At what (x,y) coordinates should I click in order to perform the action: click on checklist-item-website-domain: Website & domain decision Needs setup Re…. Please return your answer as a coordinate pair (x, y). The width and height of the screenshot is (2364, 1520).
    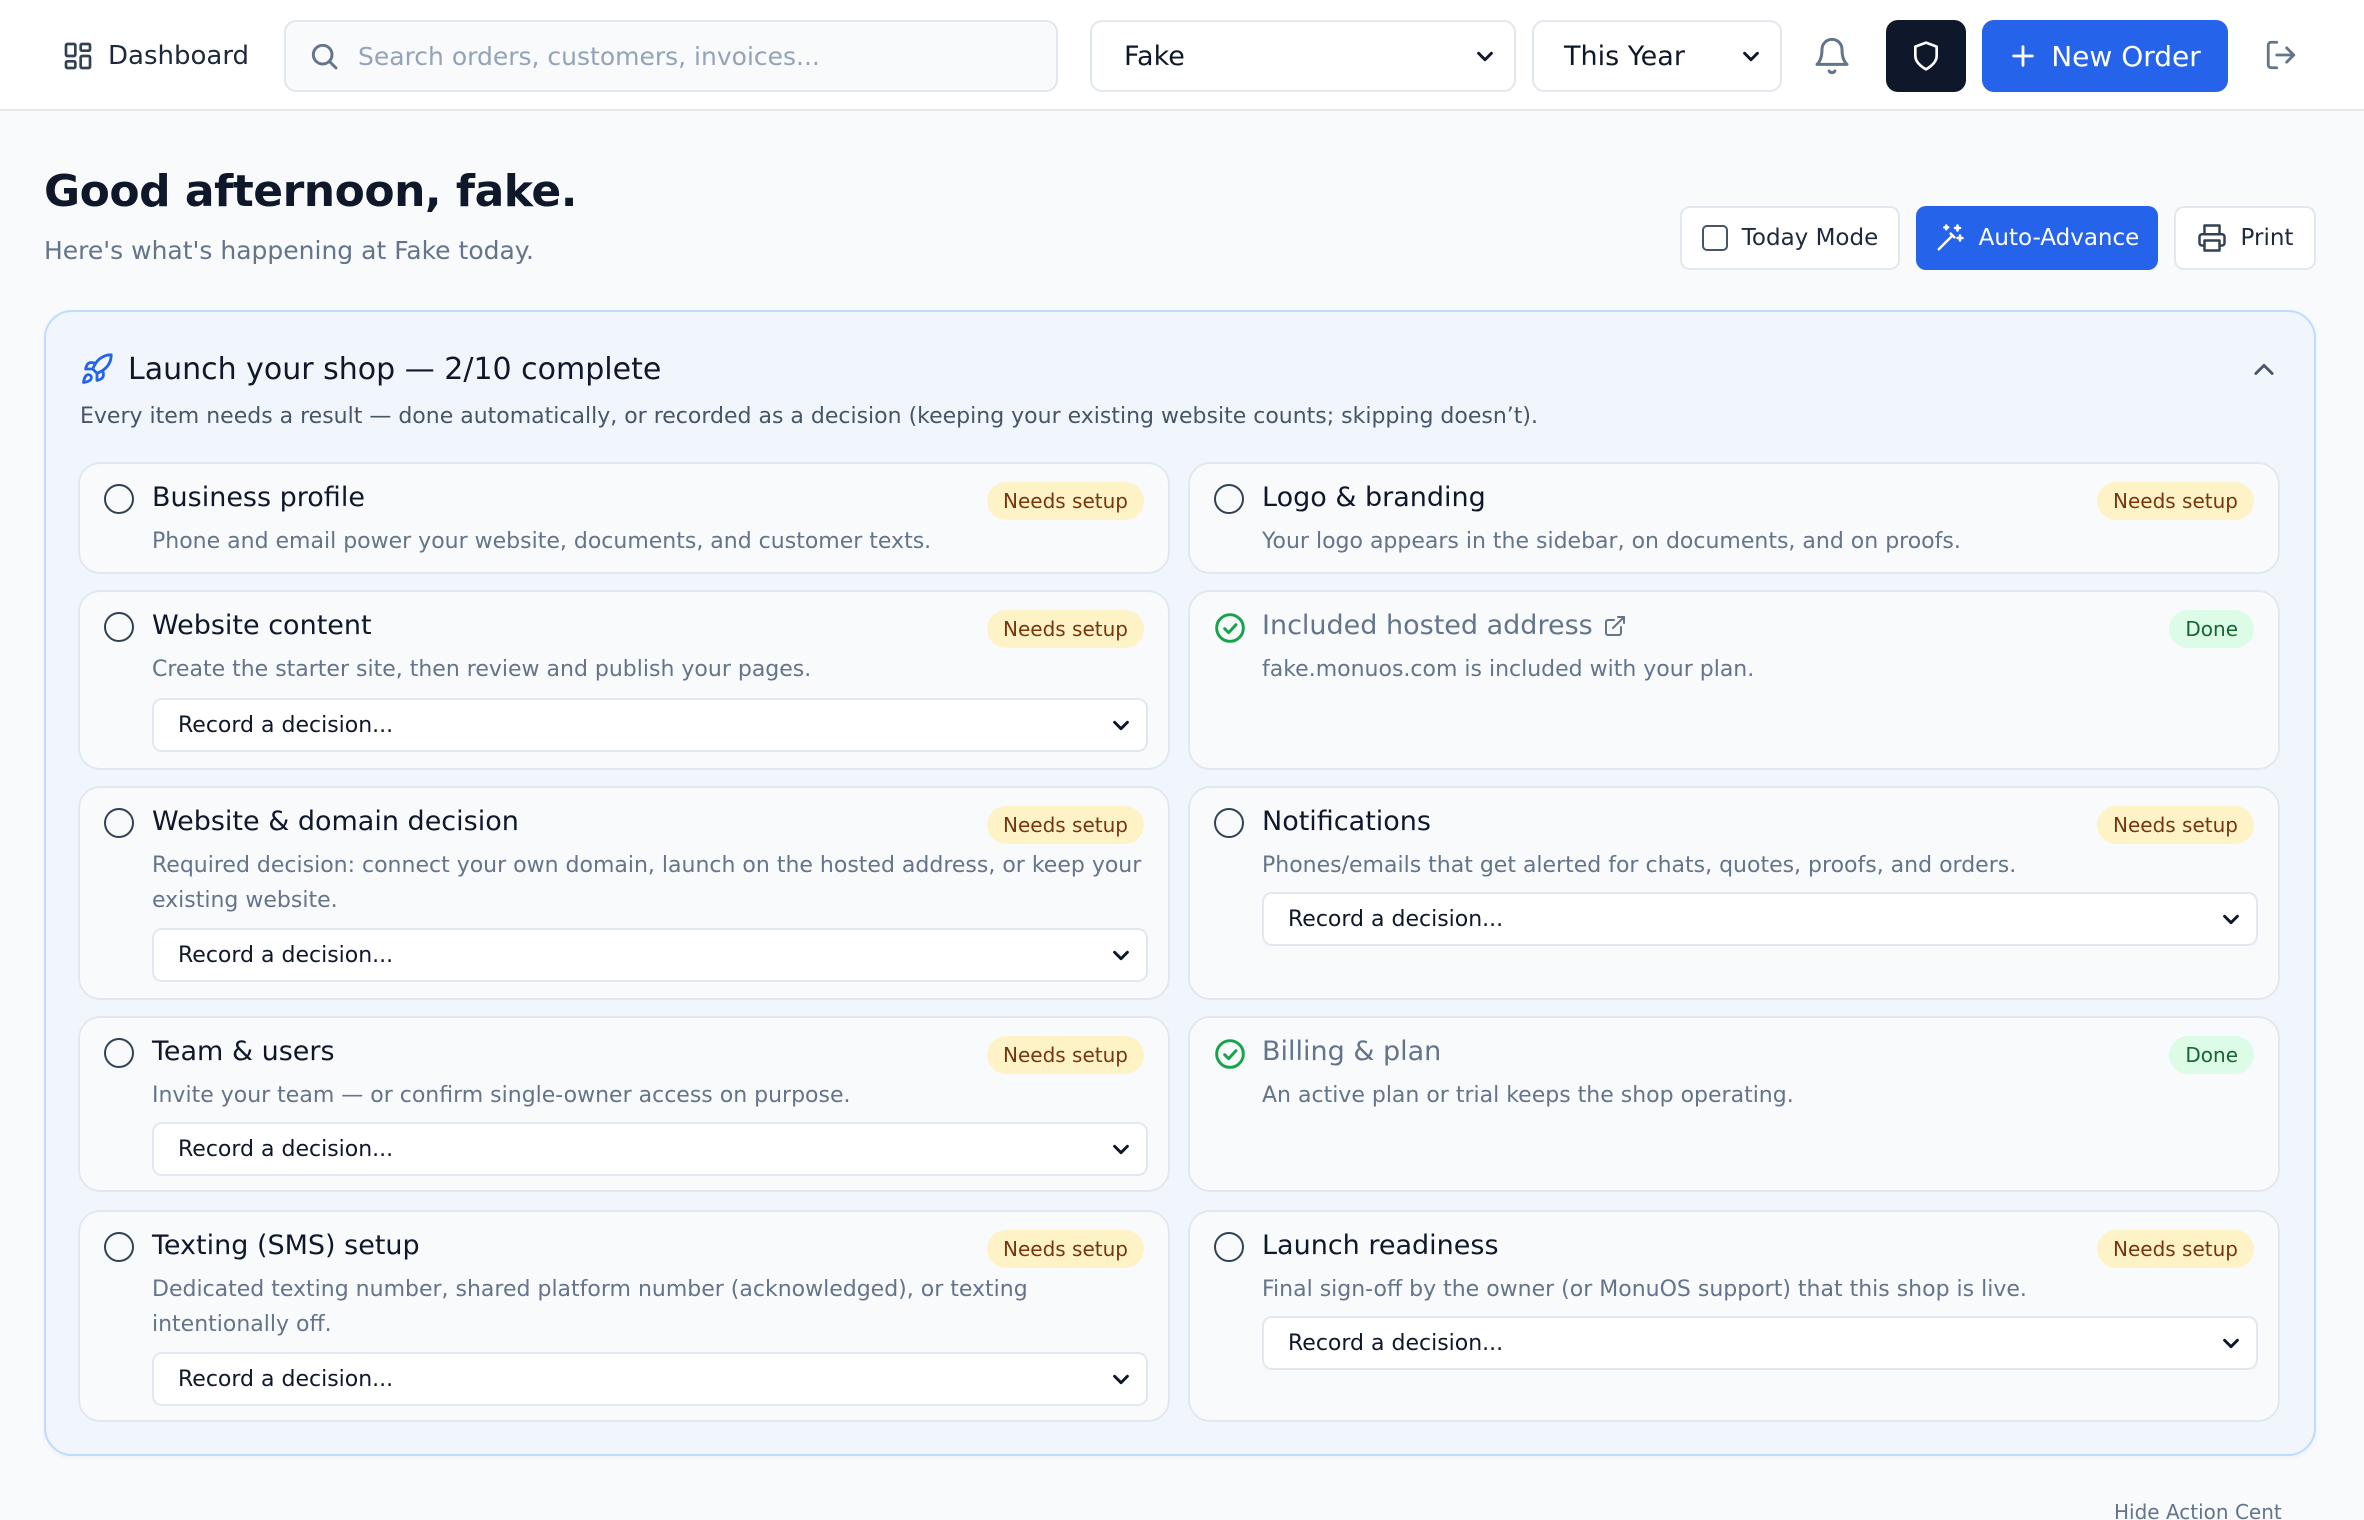
    Looking at the image, I should click on (624, 893).